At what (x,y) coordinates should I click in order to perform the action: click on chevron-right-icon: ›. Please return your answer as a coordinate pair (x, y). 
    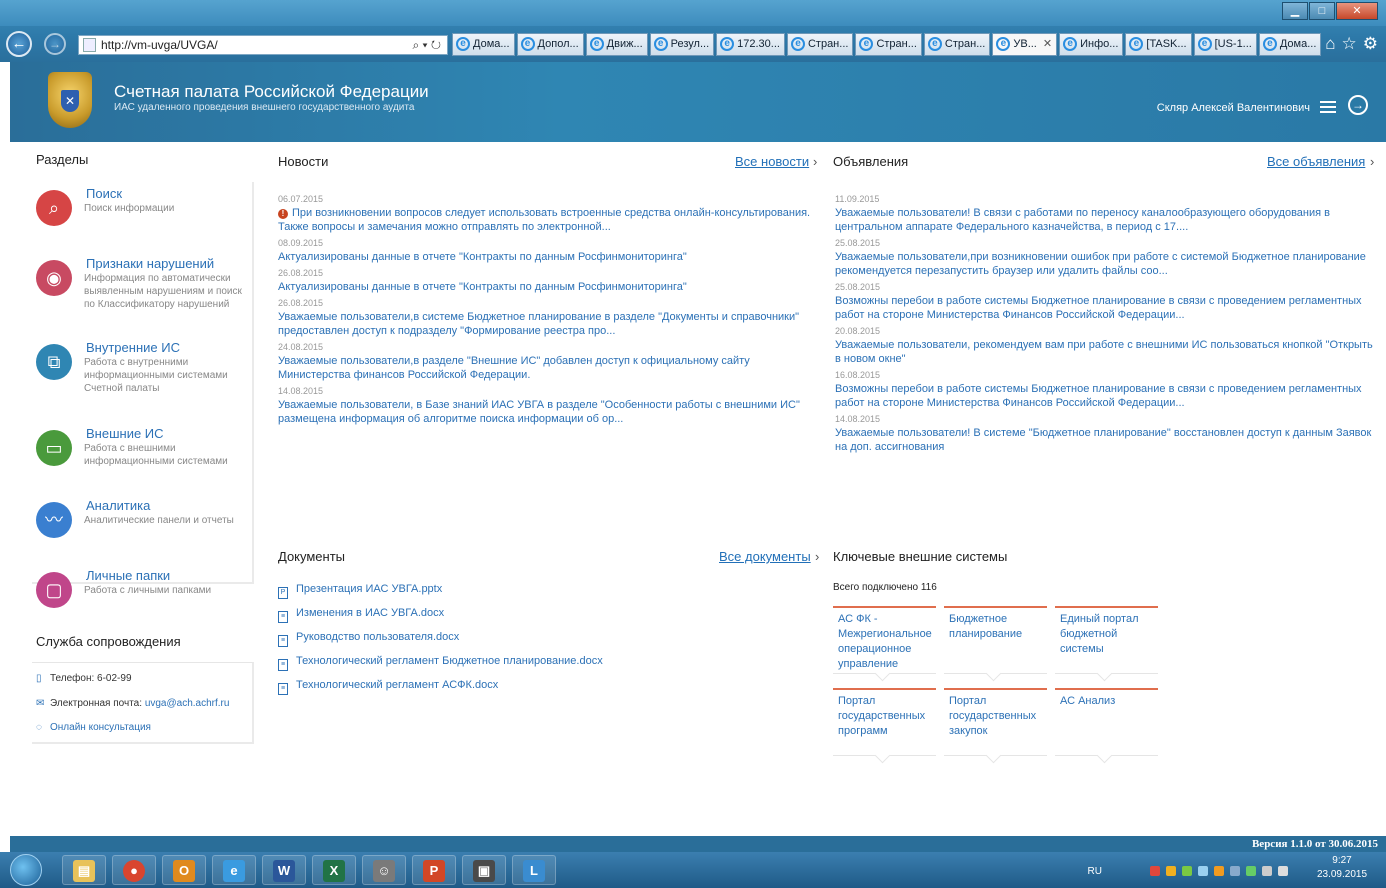
    Looking at the image, I should click on (815, 161).